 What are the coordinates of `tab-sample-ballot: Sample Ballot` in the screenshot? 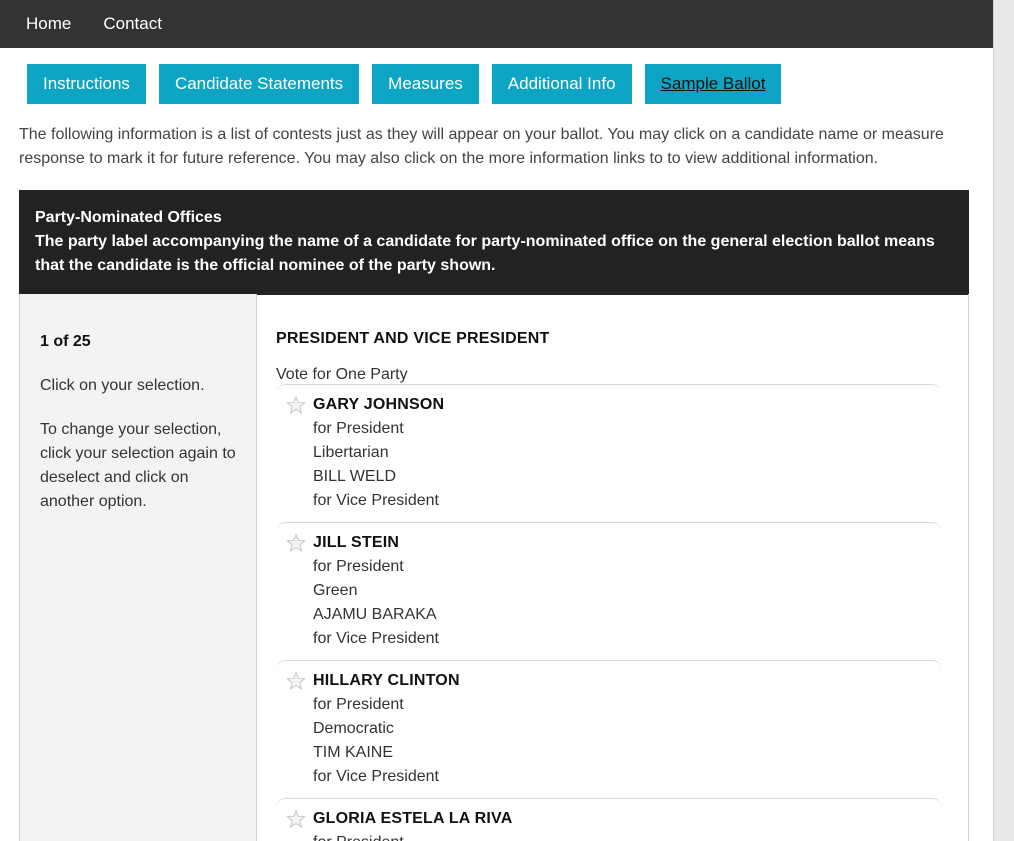 It's located at (713, 84).